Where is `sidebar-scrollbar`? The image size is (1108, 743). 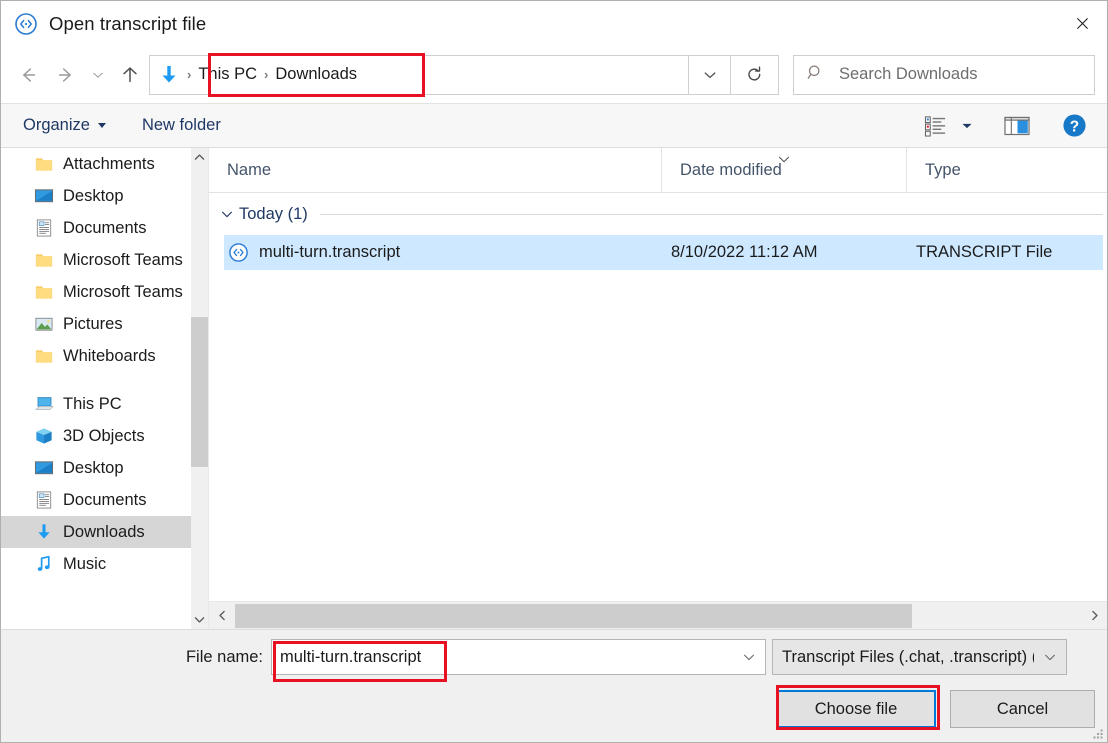
sidebar-scrollbar is located at coordinates (199, 388).